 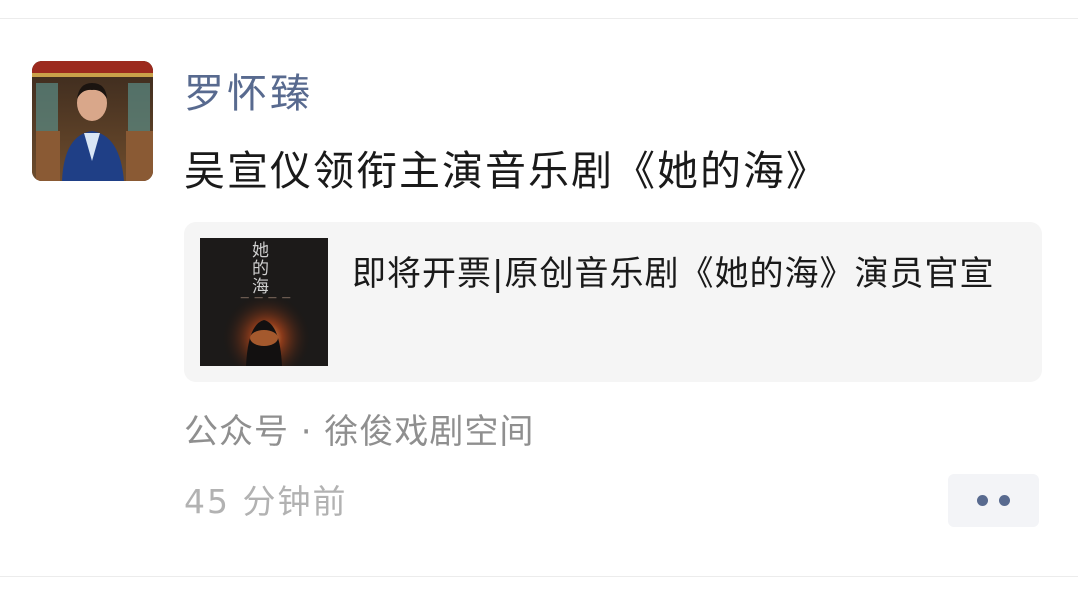 I want to click on post-text: 吴宣仪领衔主演音乐剧《她的海》, so click(x=506, y=171).